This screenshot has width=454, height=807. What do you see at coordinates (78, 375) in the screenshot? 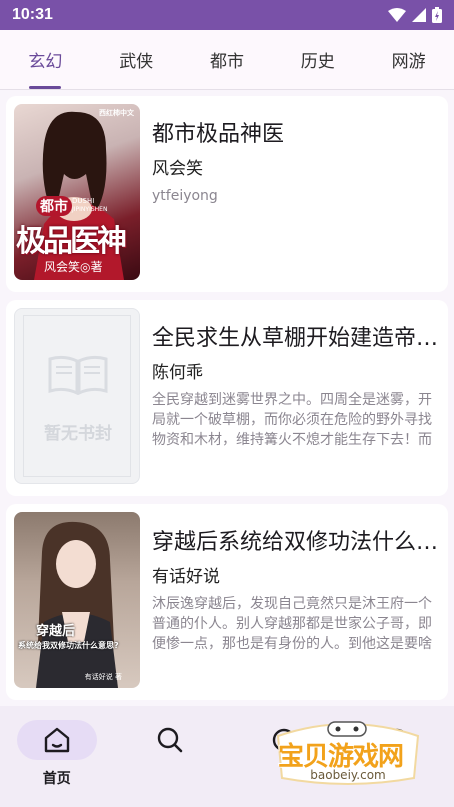
I see `book-placeholder-icon` at bounding box center [78, 375].